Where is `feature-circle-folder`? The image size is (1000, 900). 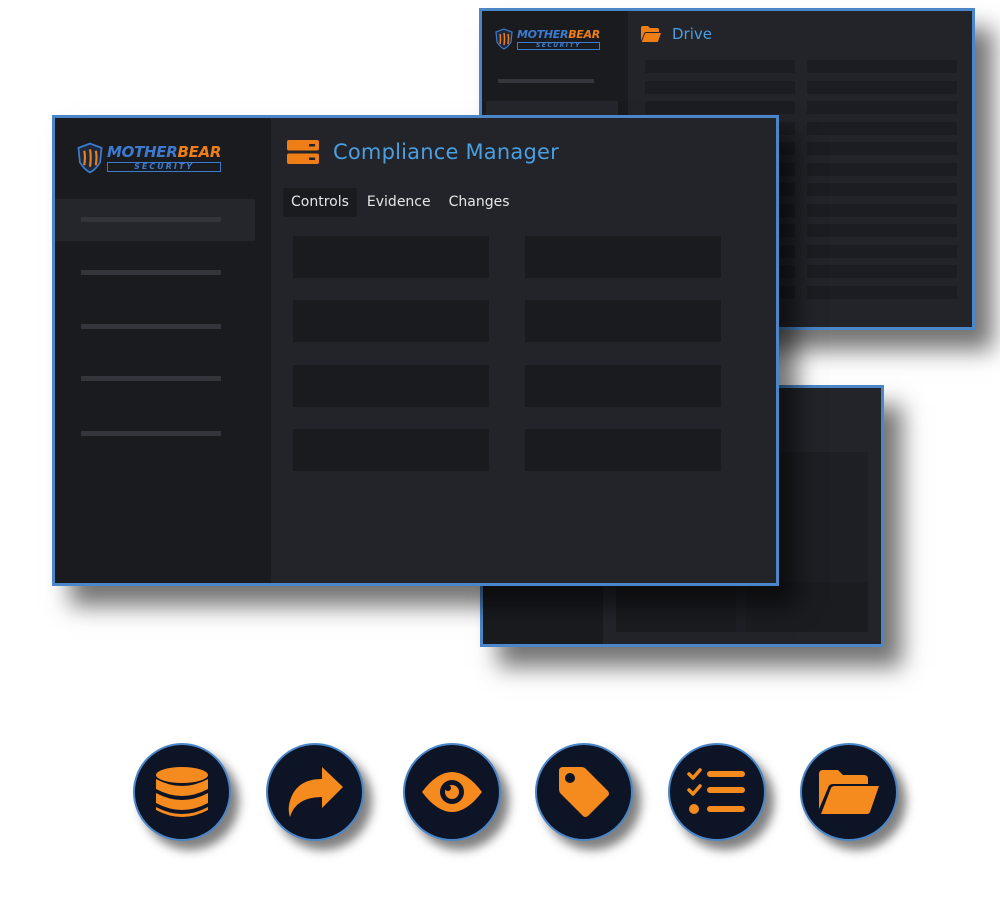
feature-circle-folder is located at coordinates (849, 792).